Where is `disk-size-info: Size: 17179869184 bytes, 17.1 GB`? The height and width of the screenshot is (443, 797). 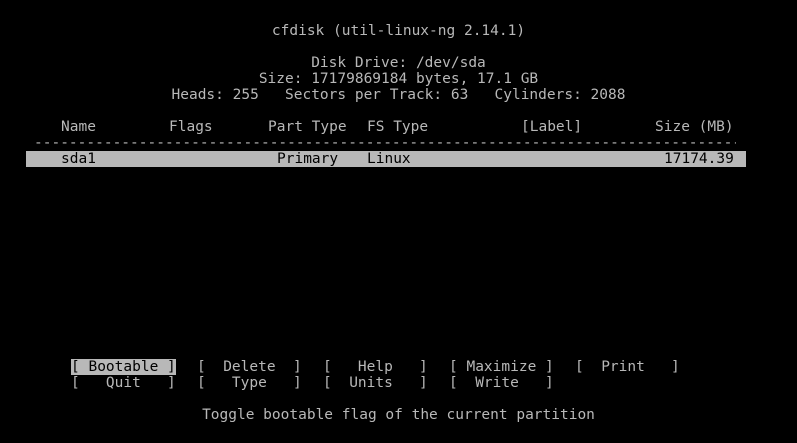 disk-size-info: Size: 17179869184 bytes, 17.1 GB is located at coordinates (398, 79).